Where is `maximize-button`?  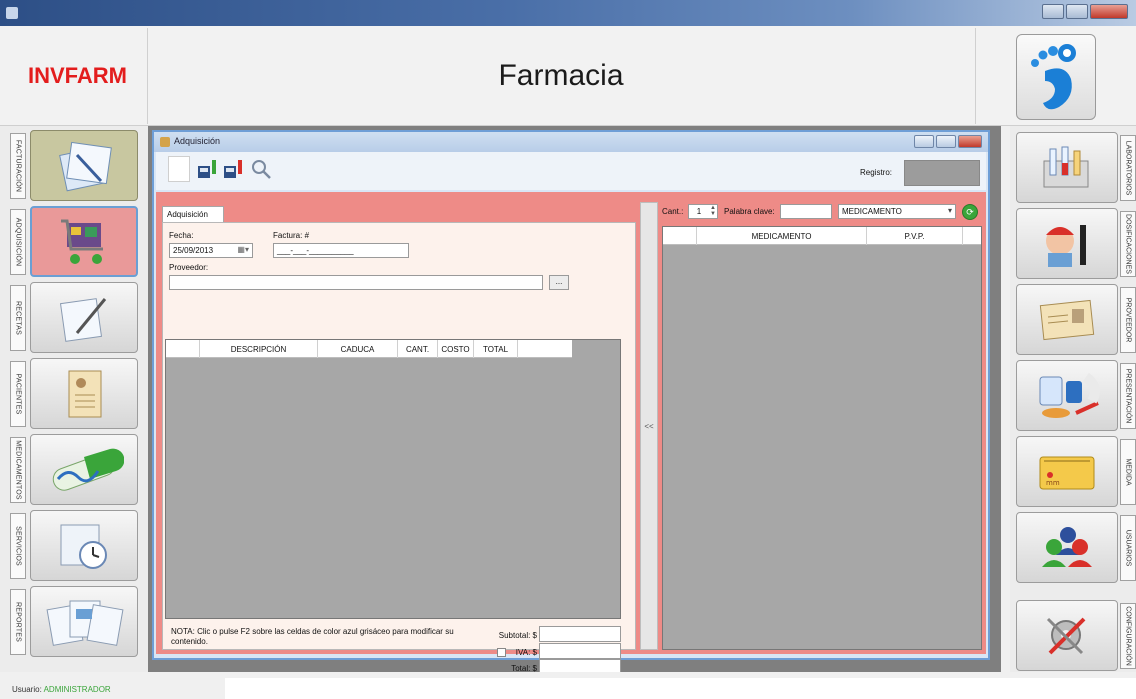
maximize-button is located at coordinates (1077, 11).